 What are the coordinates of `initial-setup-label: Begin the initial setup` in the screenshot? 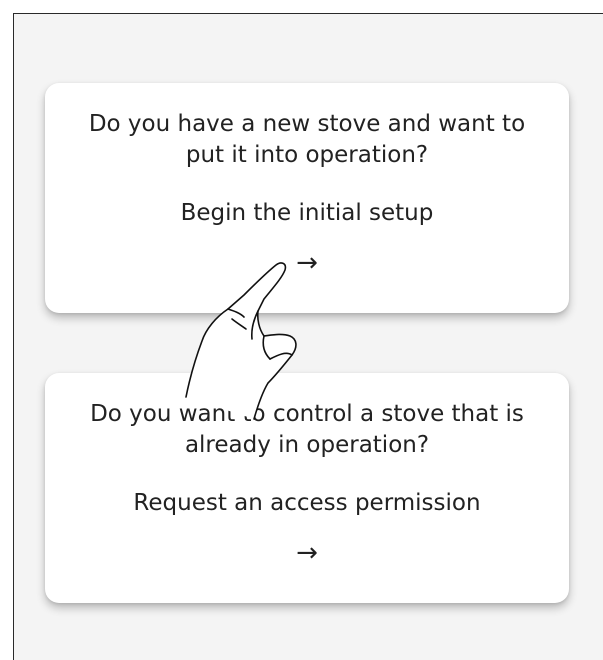 It's located at (307, 213).